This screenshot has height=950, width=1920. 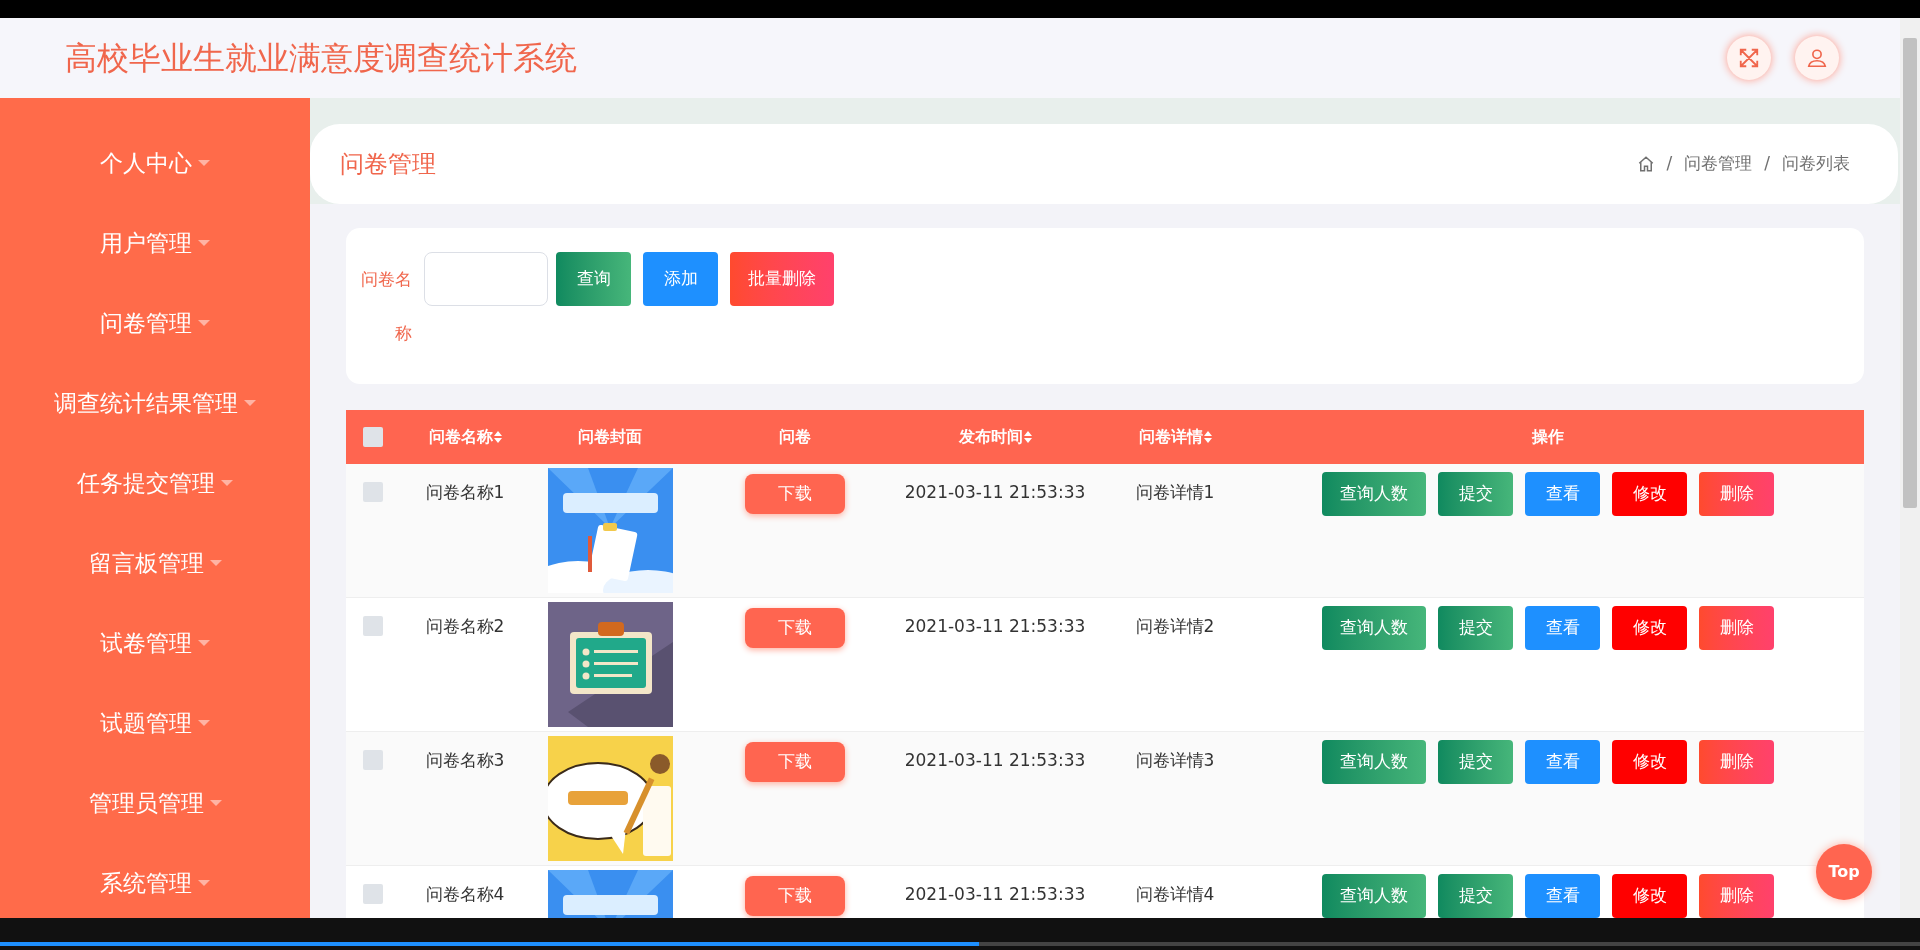 What do you see at coordinates (155, 323) in the screenshot?
I see `sidebar-item: 问卷管理` at bounding box center [155, 323].